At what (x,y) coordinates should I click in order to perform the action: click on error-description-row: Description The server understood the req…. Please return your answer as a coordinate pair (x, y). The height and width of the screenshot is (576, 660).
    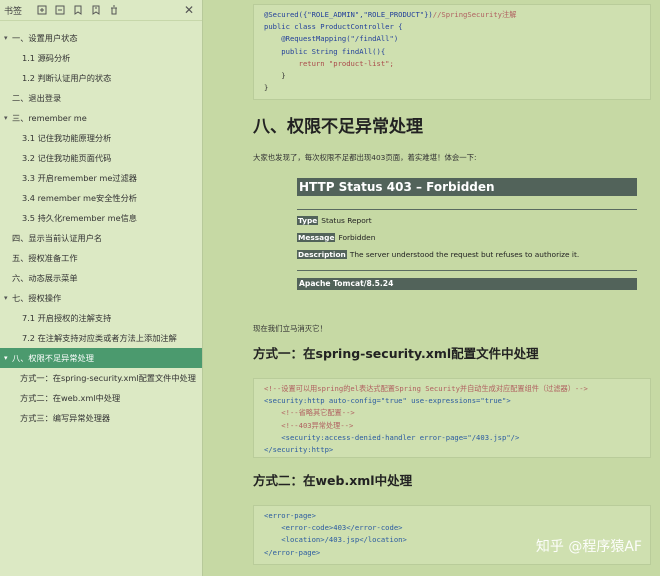
    Looking at the image, I should click on (438, 254).